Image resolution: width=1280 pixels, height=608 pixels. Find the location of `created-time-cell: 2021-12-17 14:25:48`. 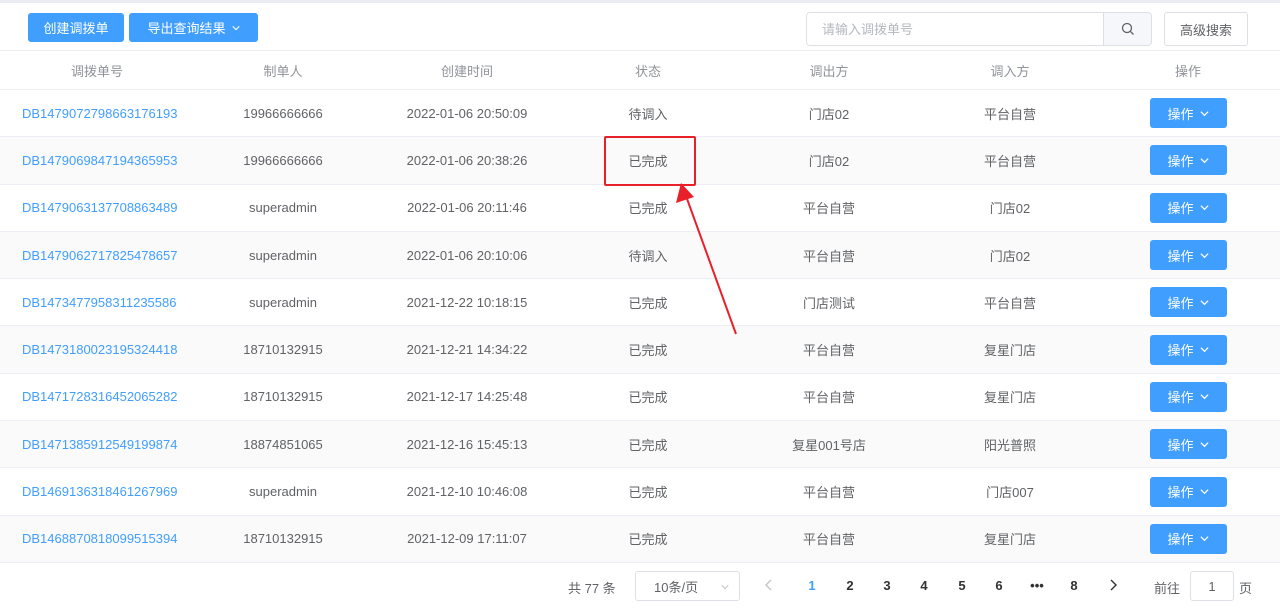

created-time-cell: 2021-12-17 14:25:48 is located at coordinates (467, 397).